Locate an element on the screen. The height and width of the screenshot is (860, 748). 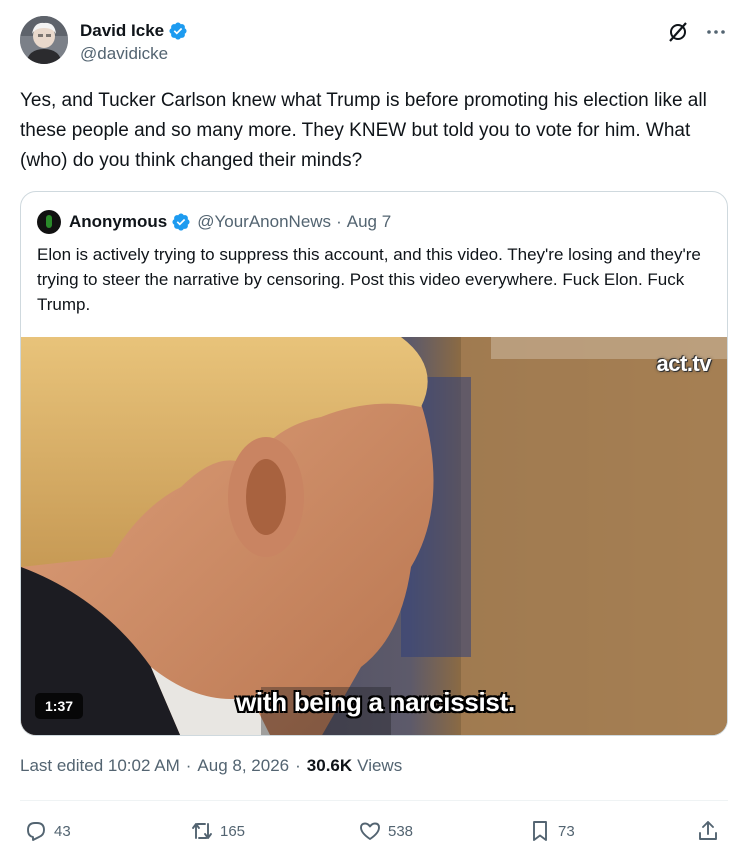
header-actions is located at coordinates (697, 32).